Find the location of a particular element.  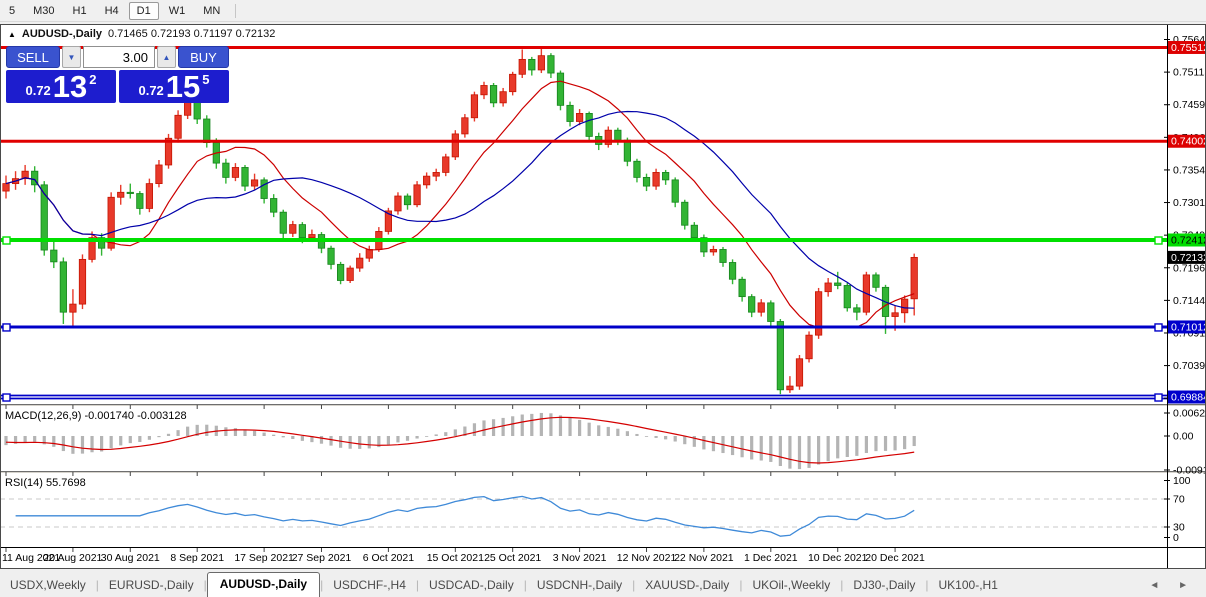

chart-tab-usdcad-daily: USDCAD-,Daily is located at coordinates (471, 585).